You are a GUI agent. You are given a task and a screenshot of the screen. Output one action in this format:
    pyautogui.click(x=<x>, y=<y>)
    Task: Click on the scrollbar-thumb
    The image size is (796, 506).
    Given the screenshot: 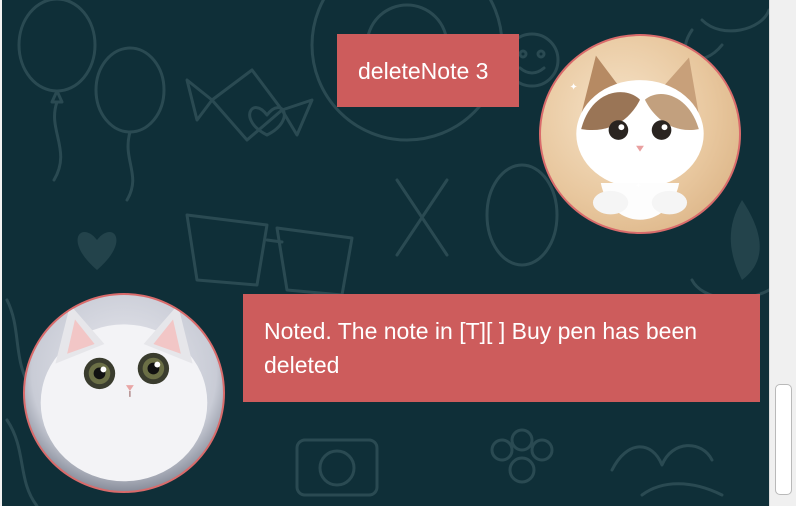 What is the action you would take?
    pyautogui.click(x=783, y=439)
    